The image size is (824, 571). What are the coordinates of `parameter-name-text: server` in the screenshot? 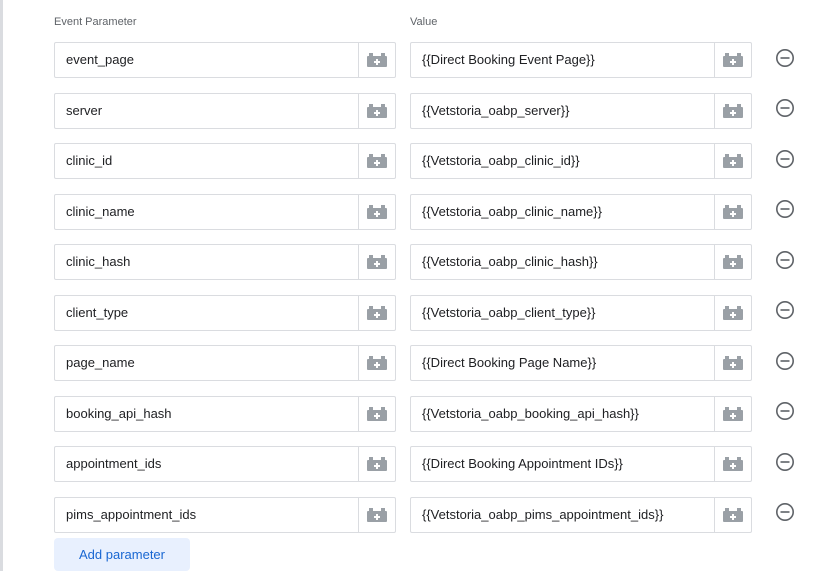 It's located at (84, 110).